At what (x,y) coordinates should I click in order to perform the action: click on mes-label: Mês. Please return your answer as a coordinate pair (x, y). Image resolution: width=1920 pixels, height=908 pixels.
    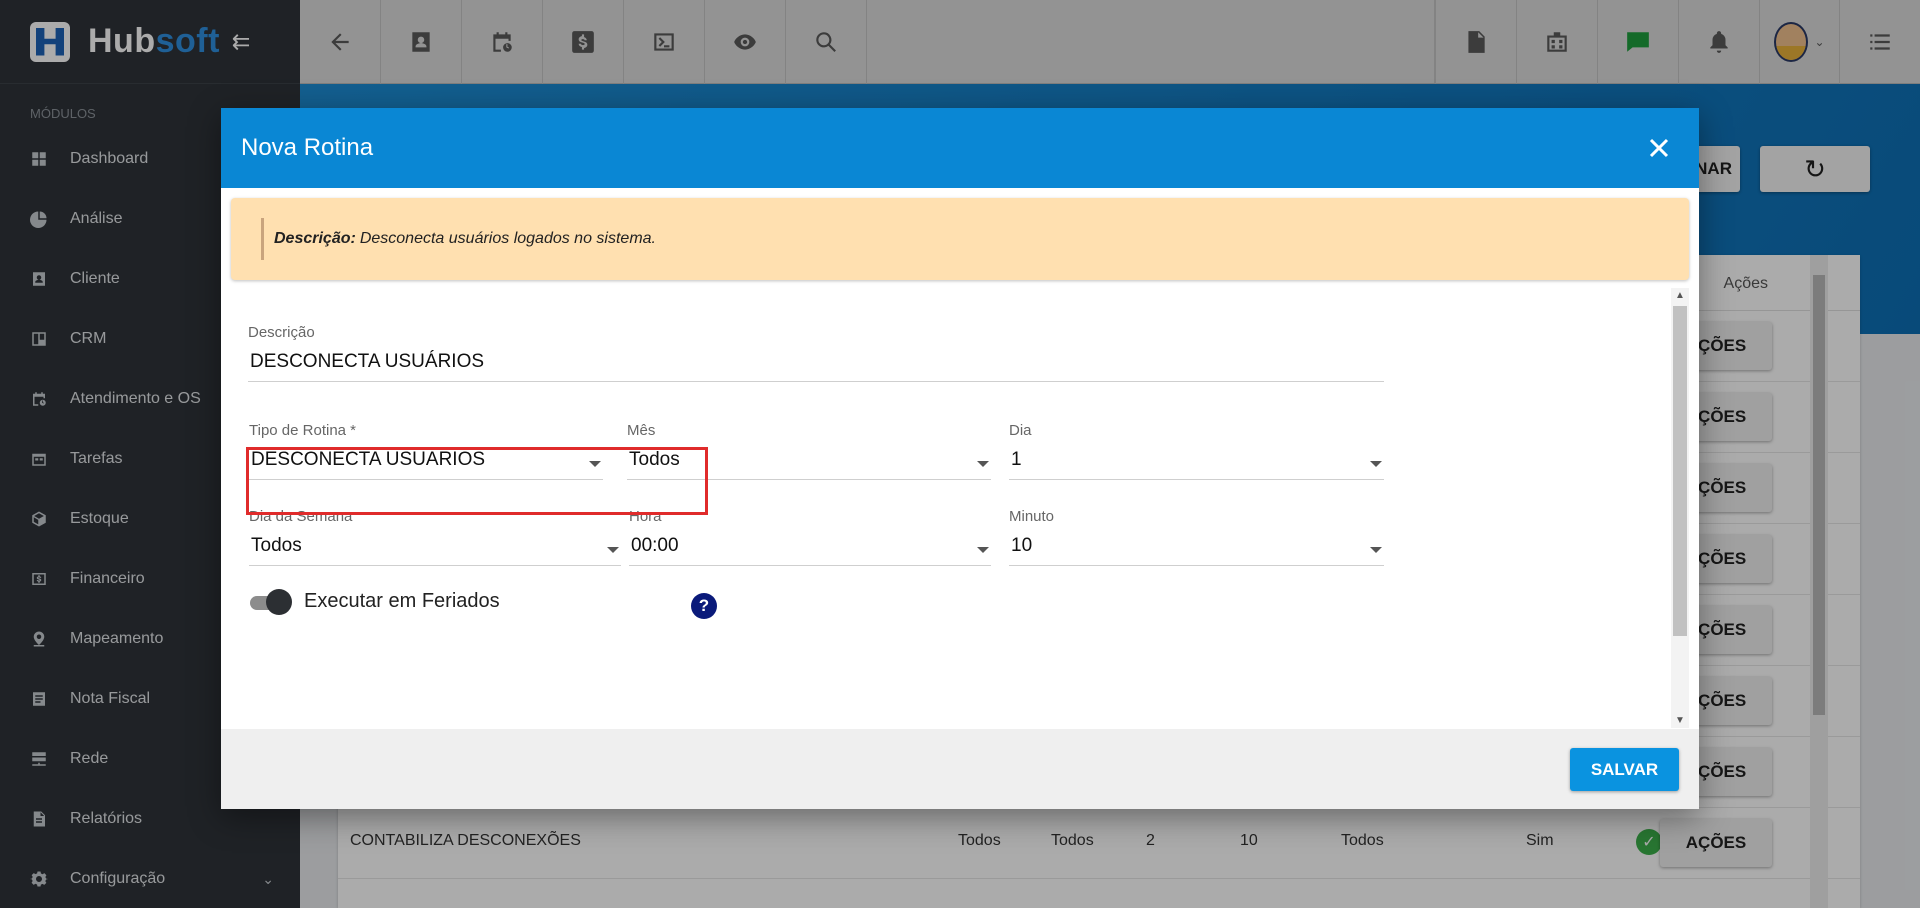
    Looking at the image, I should click on (641, 430).